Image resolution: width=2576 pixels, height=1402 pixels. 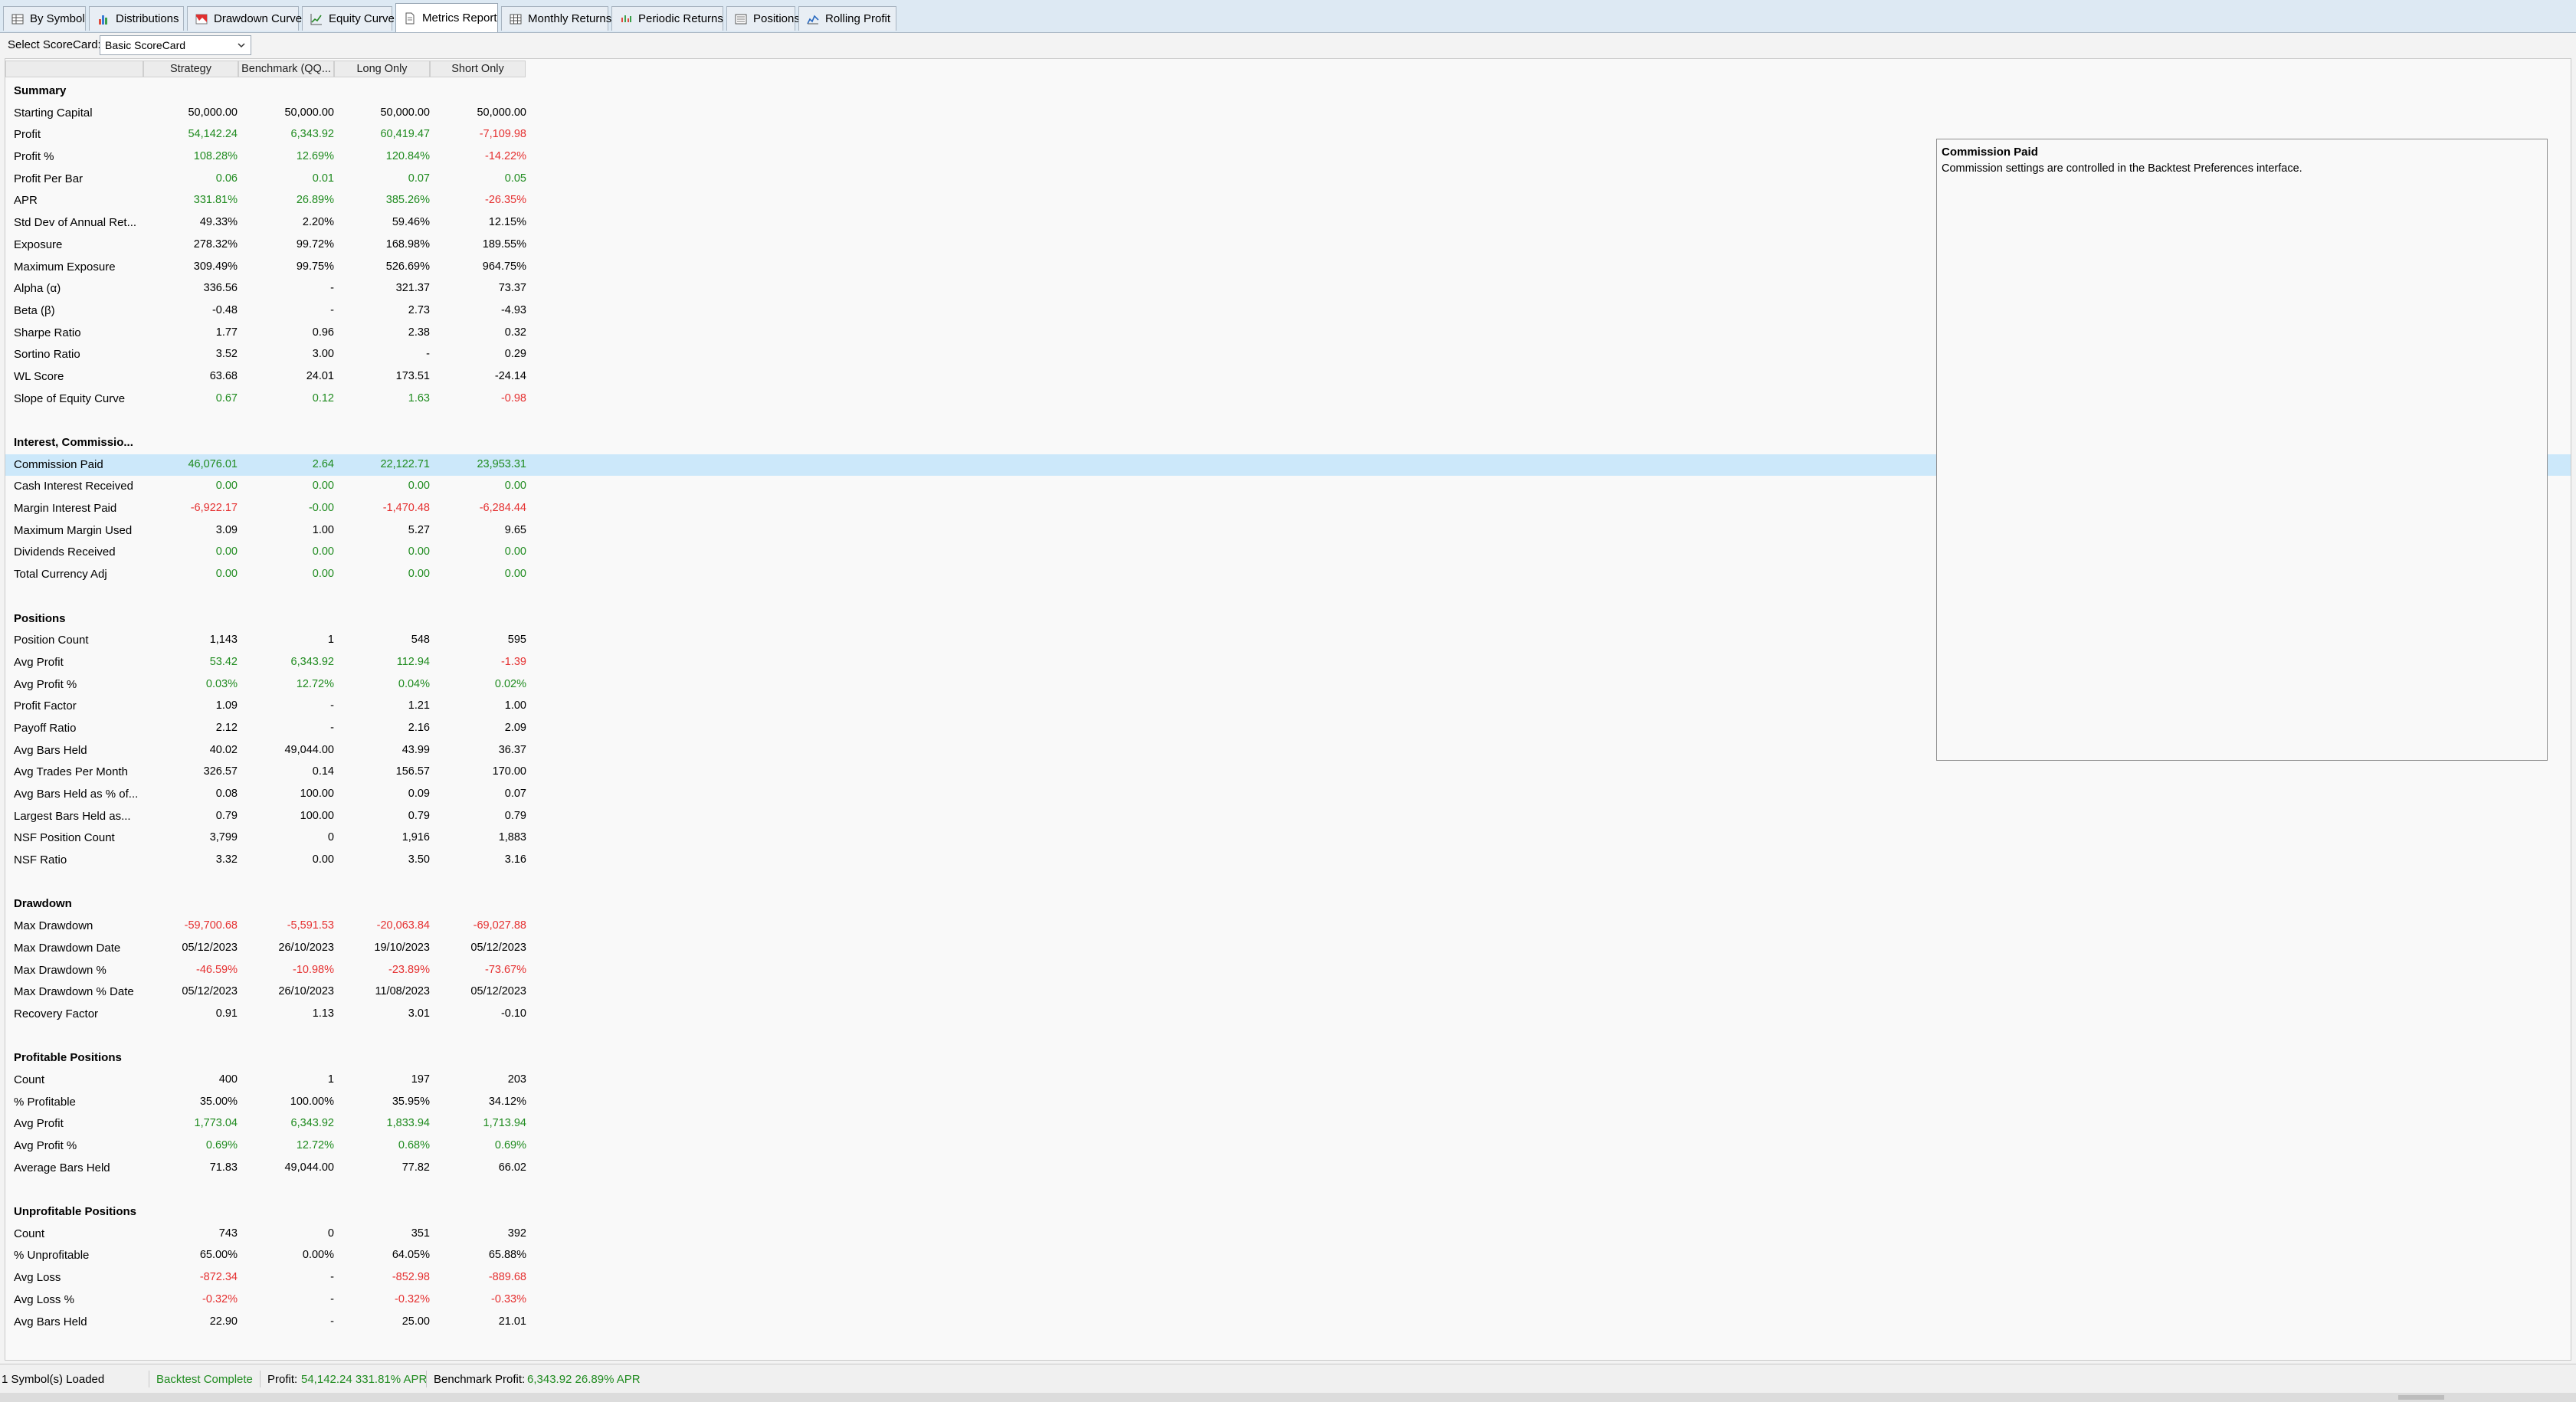 What do you see at coordinates (419, 529) in the screenshot?
I see `metric-value: 5.27` at bounding box center [419, 529].